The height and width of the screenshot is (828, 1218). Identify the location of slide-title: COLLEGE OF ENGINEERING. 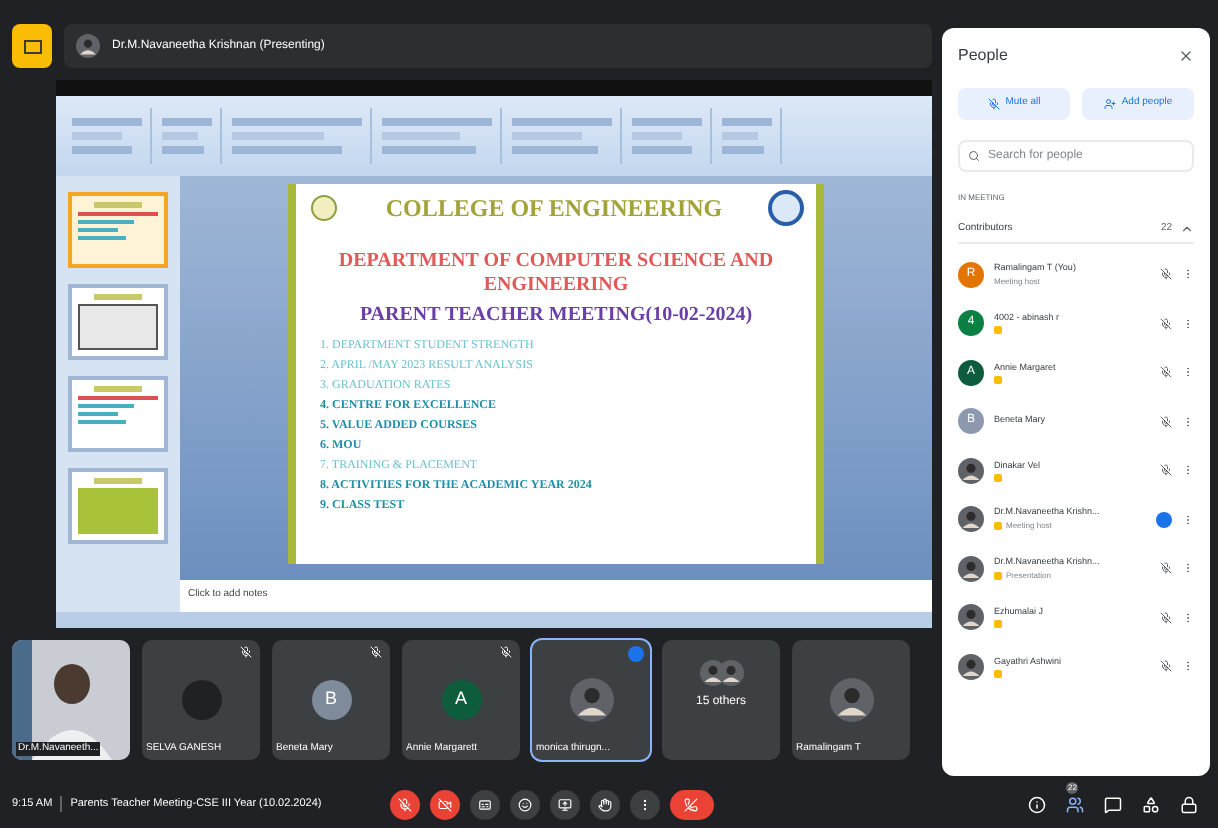
(554, 209).